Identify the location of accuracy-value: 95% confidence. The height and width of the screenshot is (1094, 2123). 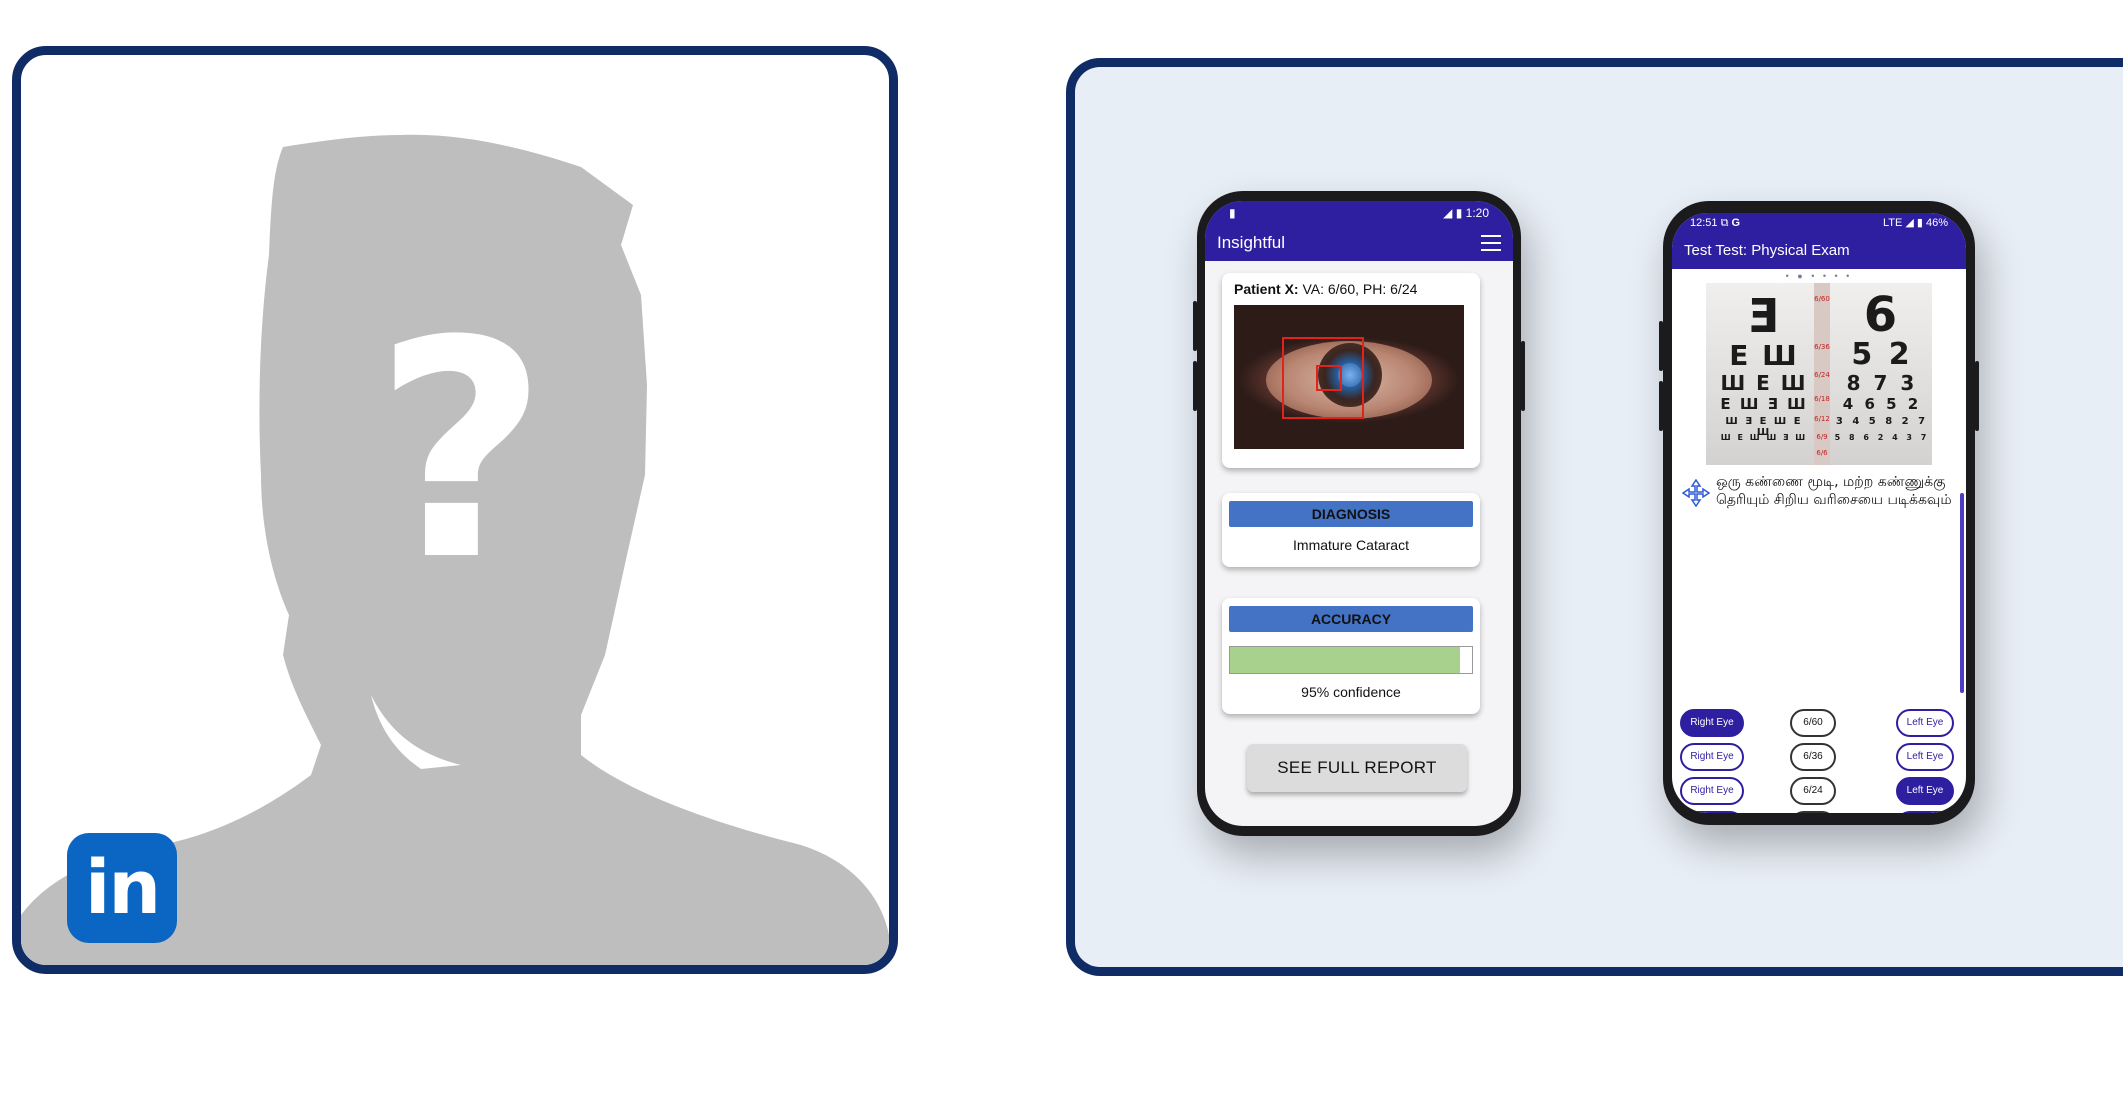
(1351, 692).